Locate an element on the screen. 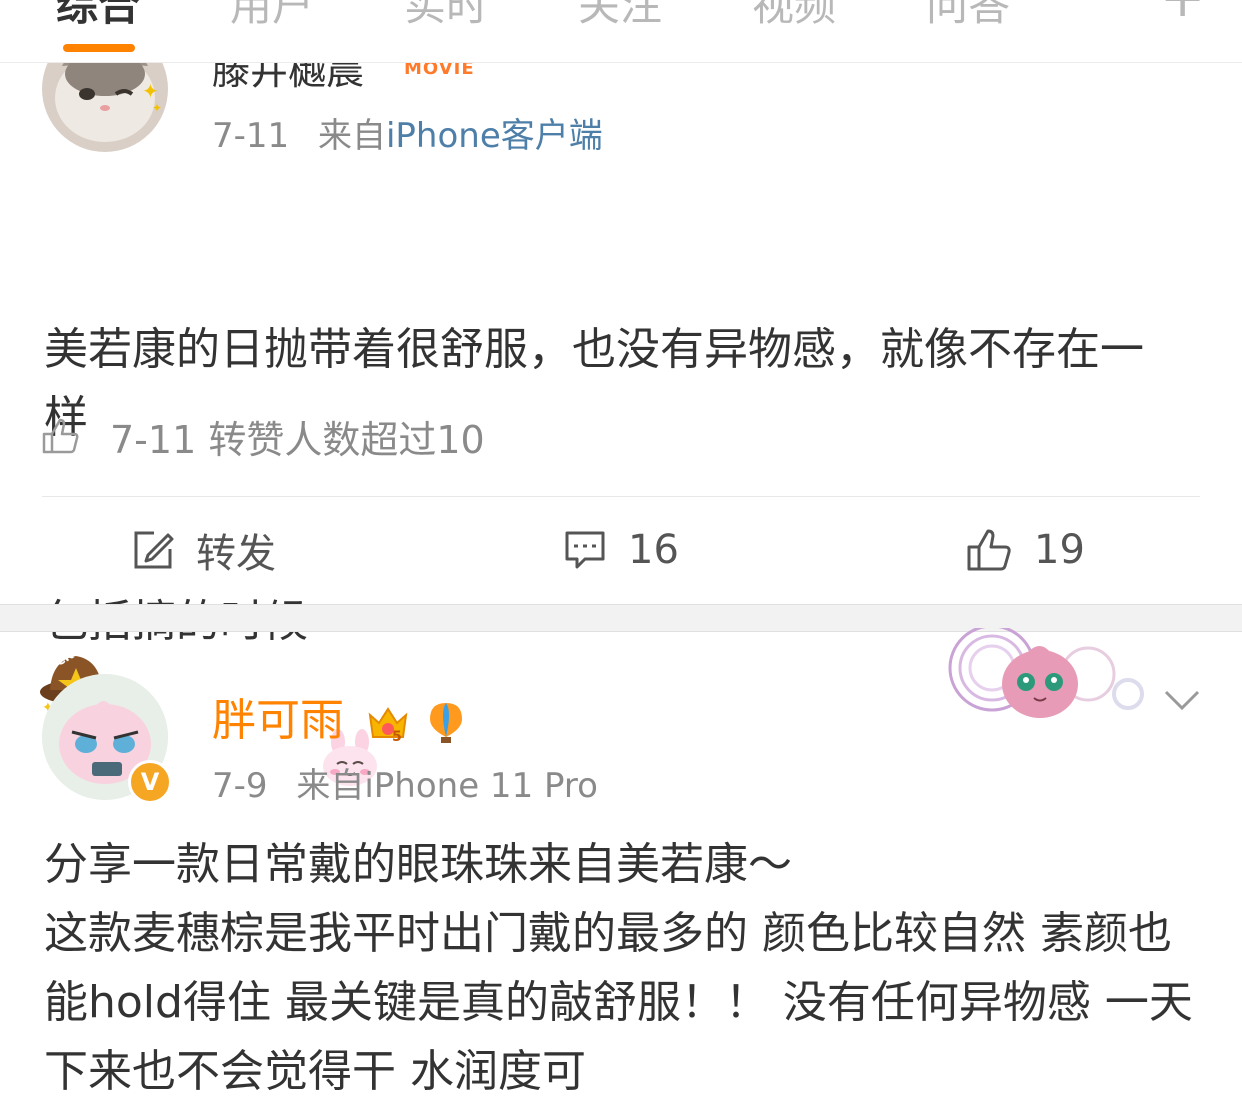 The image size is (1242, 1106). like-button: 19 is located at coordinates (1025, 550).